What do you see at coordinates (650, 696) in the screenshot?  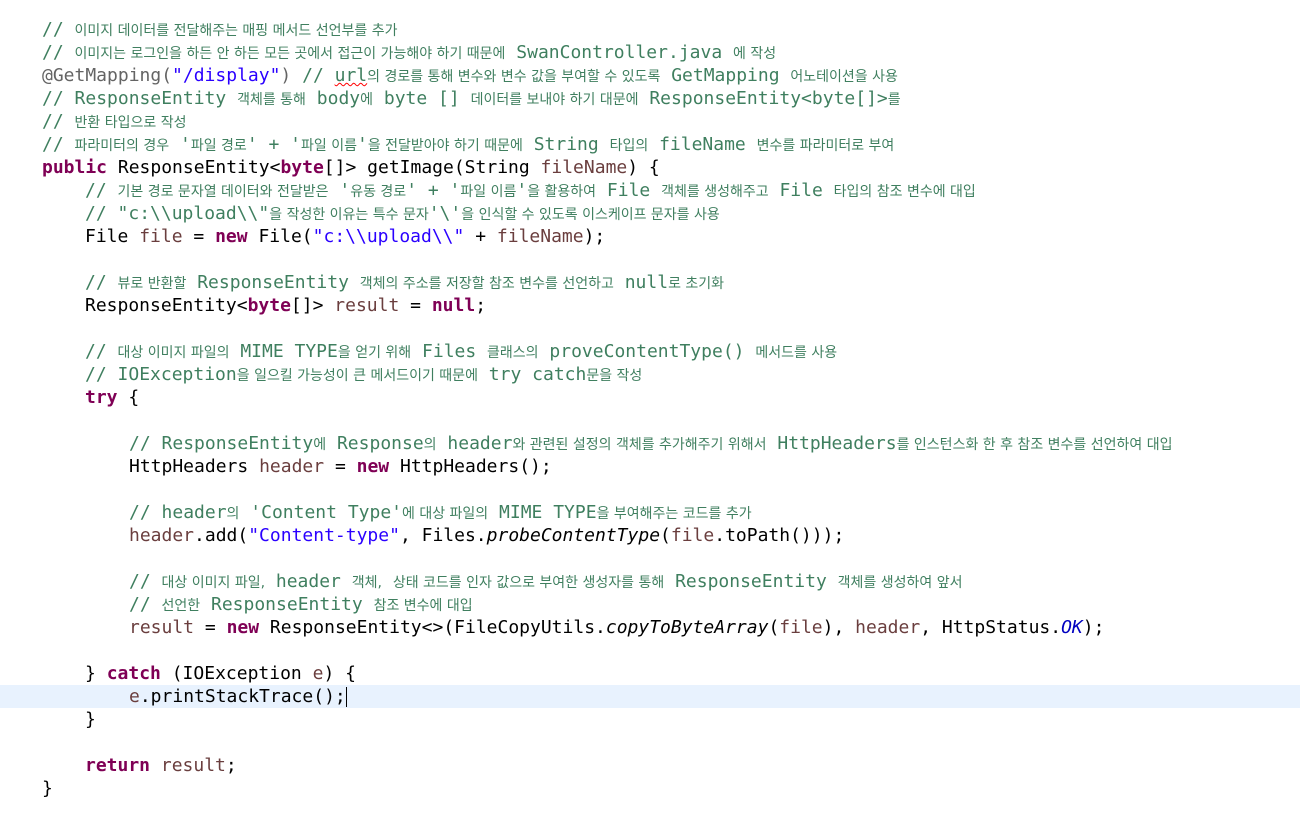 I see `current-code-line: e.printStackTrace();` at bounding box center [650, 696].